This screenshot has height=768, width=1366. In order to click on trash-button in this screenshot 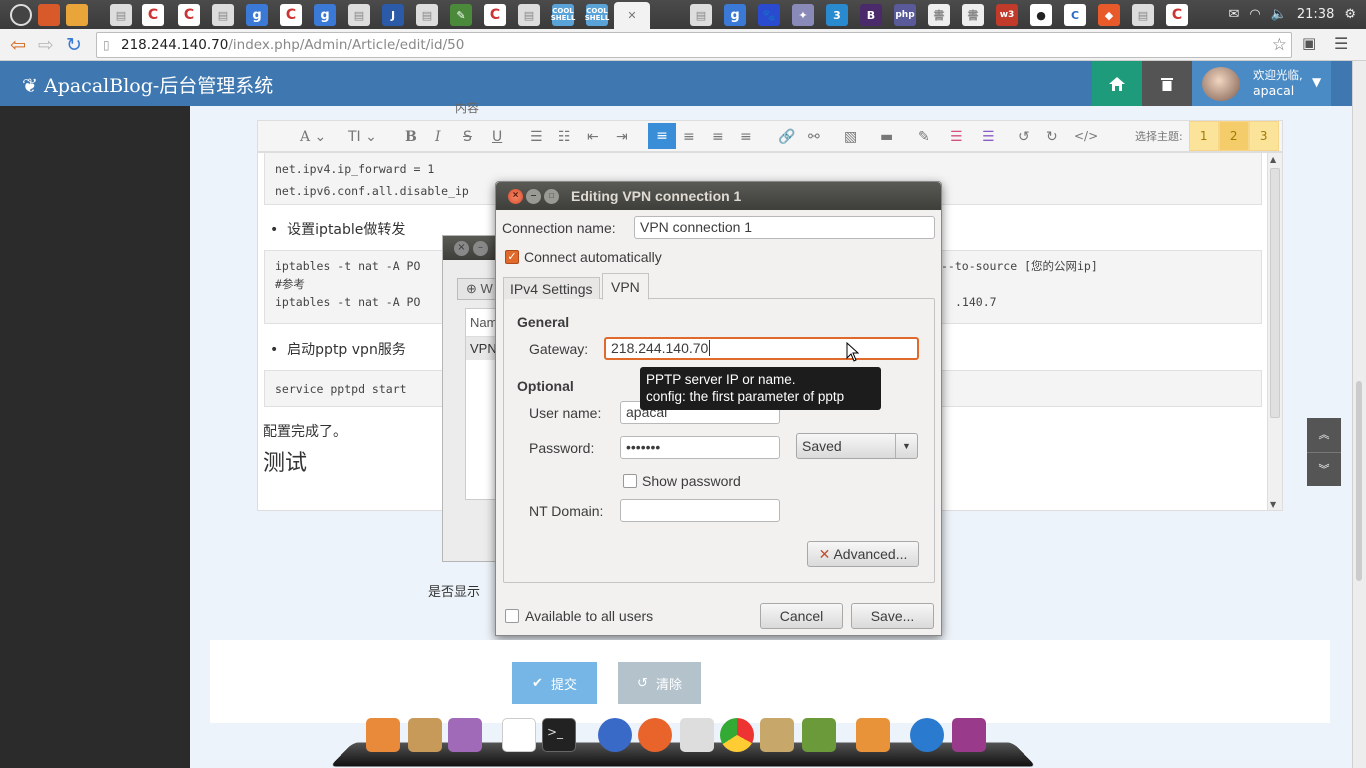, I will do `click(1167, 83)`.